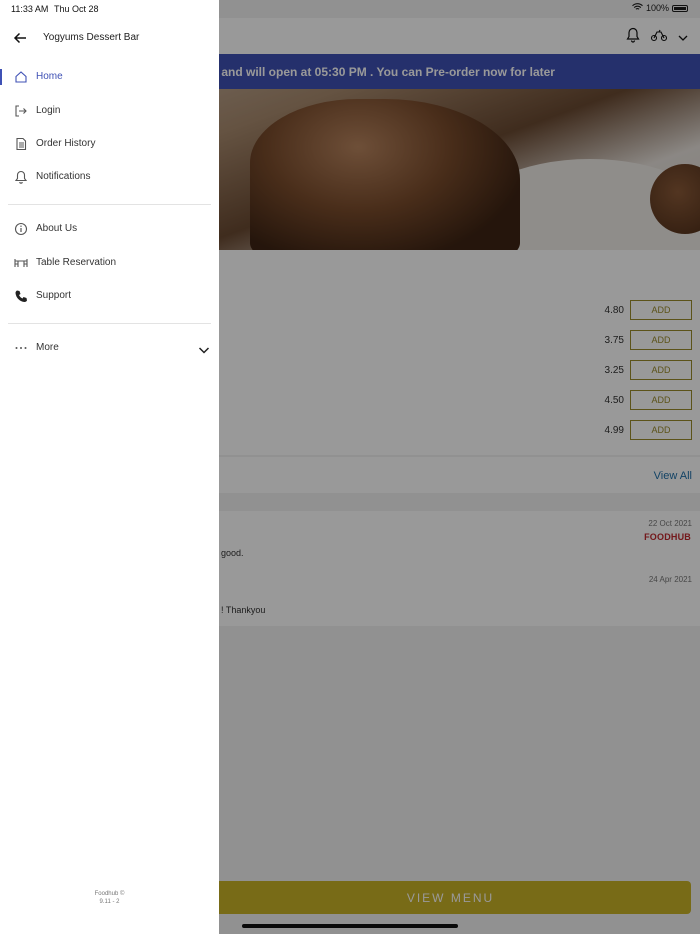  Describe the element at coordinates (21, 77) in the screenshot. I see `home-icon` at that location.